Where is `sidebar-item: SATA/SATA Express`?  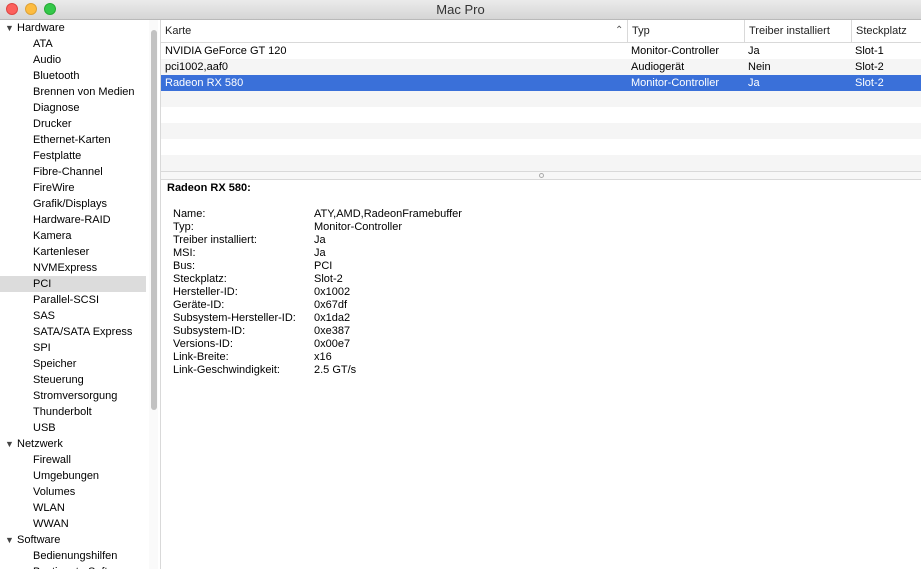 sidebar-item: SATA/SATA Express is located at coordinates (73, 332).